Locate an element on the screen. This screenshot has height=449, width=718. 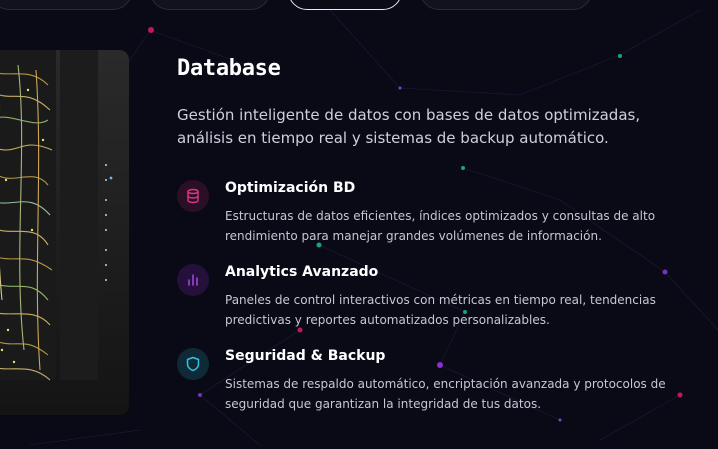
database-icon is located at coordinates (193, 196).